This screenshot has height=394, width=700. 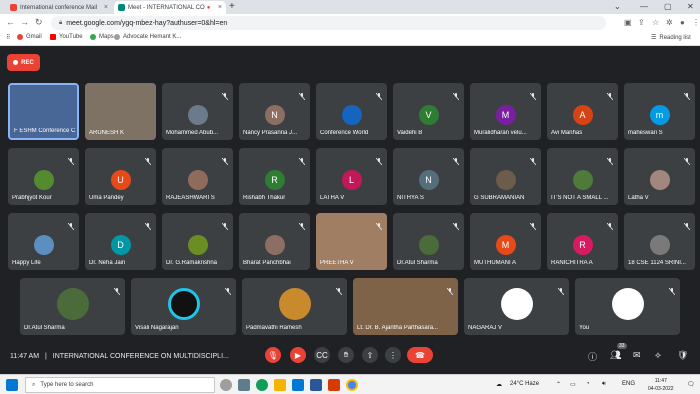 I want to click on store-icon, so click(x=298, y=385).